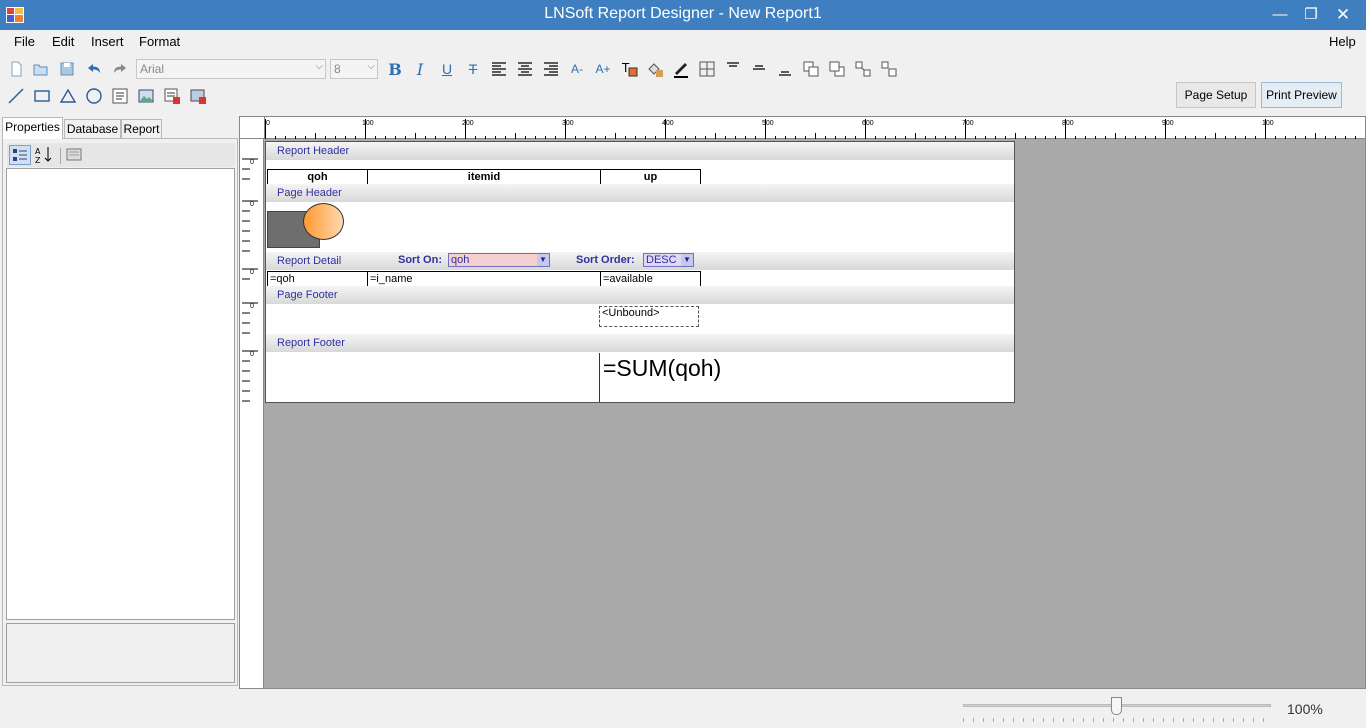  I want to click on alphabetical-button: AZ, so click(45, 155).